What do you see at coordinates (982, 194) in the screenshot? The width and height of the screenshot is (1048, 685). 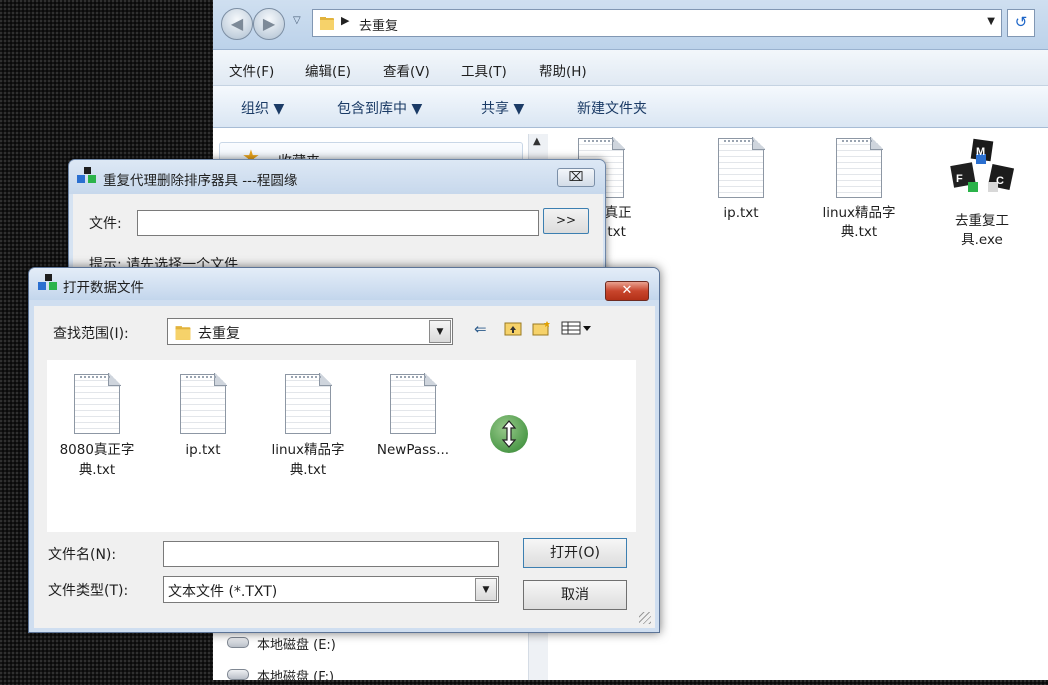 I see `file-item-dedup-exe: M F C 去重复工具.exe` at bounding box center [982, 194].